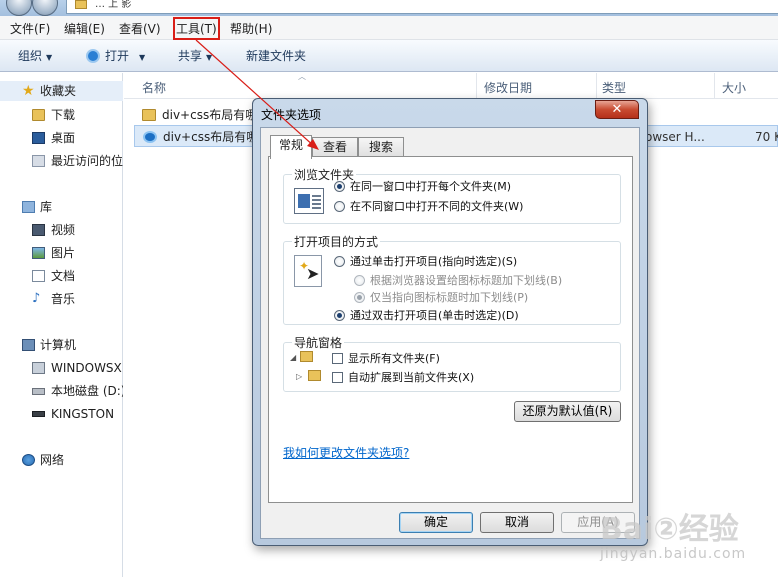  What do you see at coordinates (61, 299) in the screenshot?
I see `nav-music: ♪ 音乐` at bounding box center [61, 299].